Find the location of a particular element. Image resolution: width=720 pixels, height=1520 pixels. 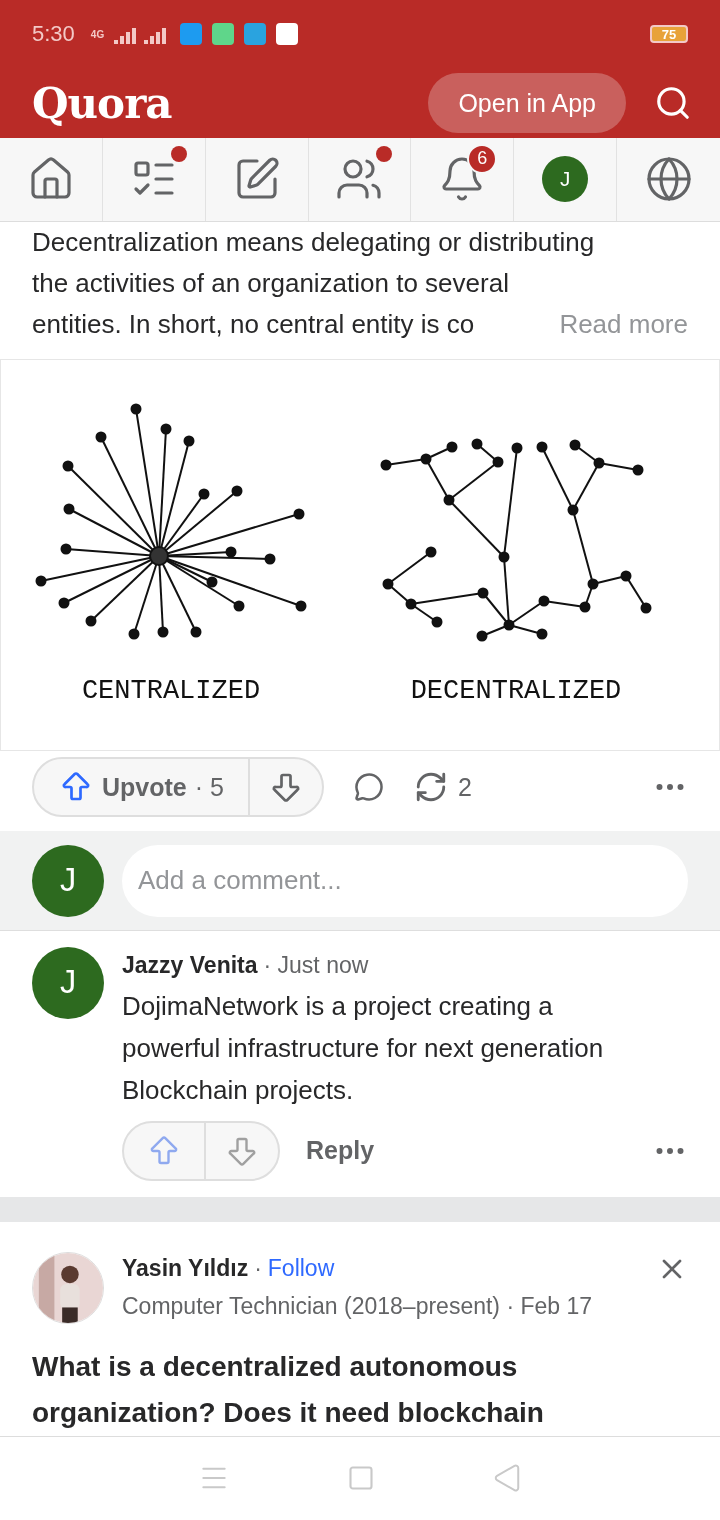

chat-app-icon is located at coordinates (223, 34).